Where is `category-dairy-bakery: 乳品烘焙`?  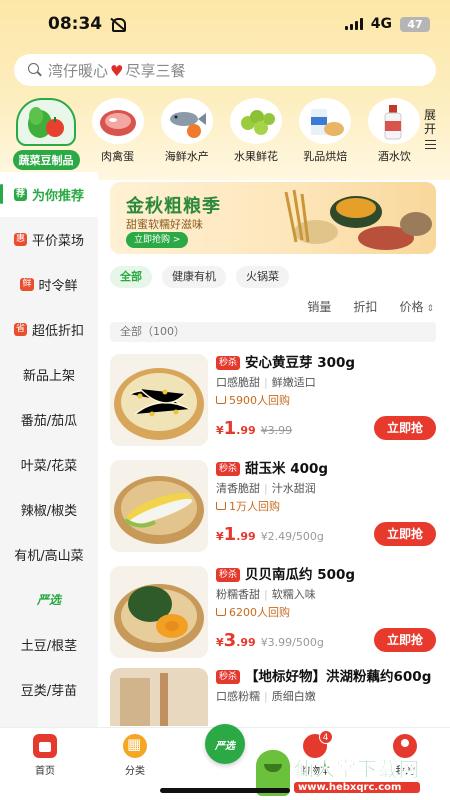
category-dairy-bakery: 乳品烘焙 is located at coordinates (325, 134).